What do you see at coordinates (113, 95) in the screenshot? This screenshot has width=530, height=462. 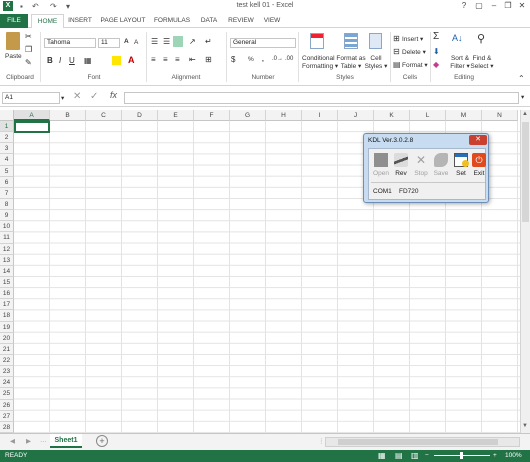 I see `insert-function-button: fx` at bounding box center [113, 95].